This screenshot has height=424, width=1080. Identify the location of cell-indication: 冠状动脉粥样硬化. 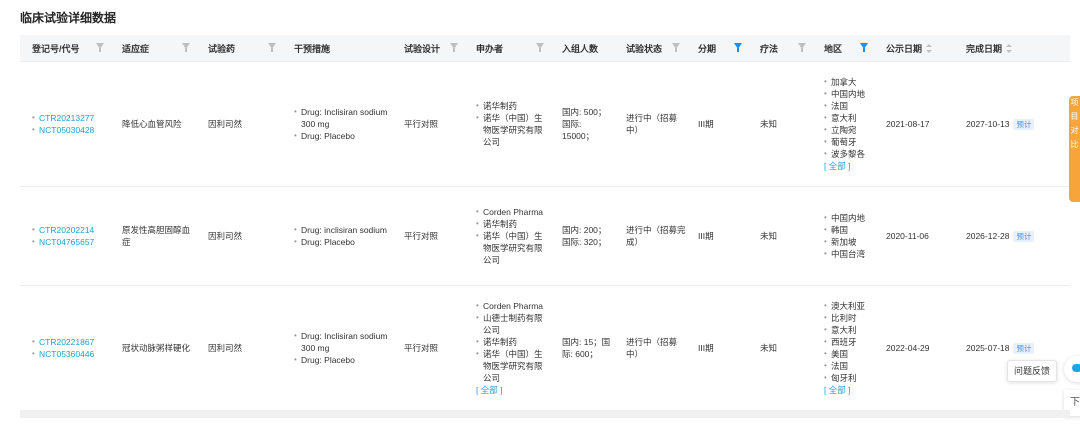
(153, 347).